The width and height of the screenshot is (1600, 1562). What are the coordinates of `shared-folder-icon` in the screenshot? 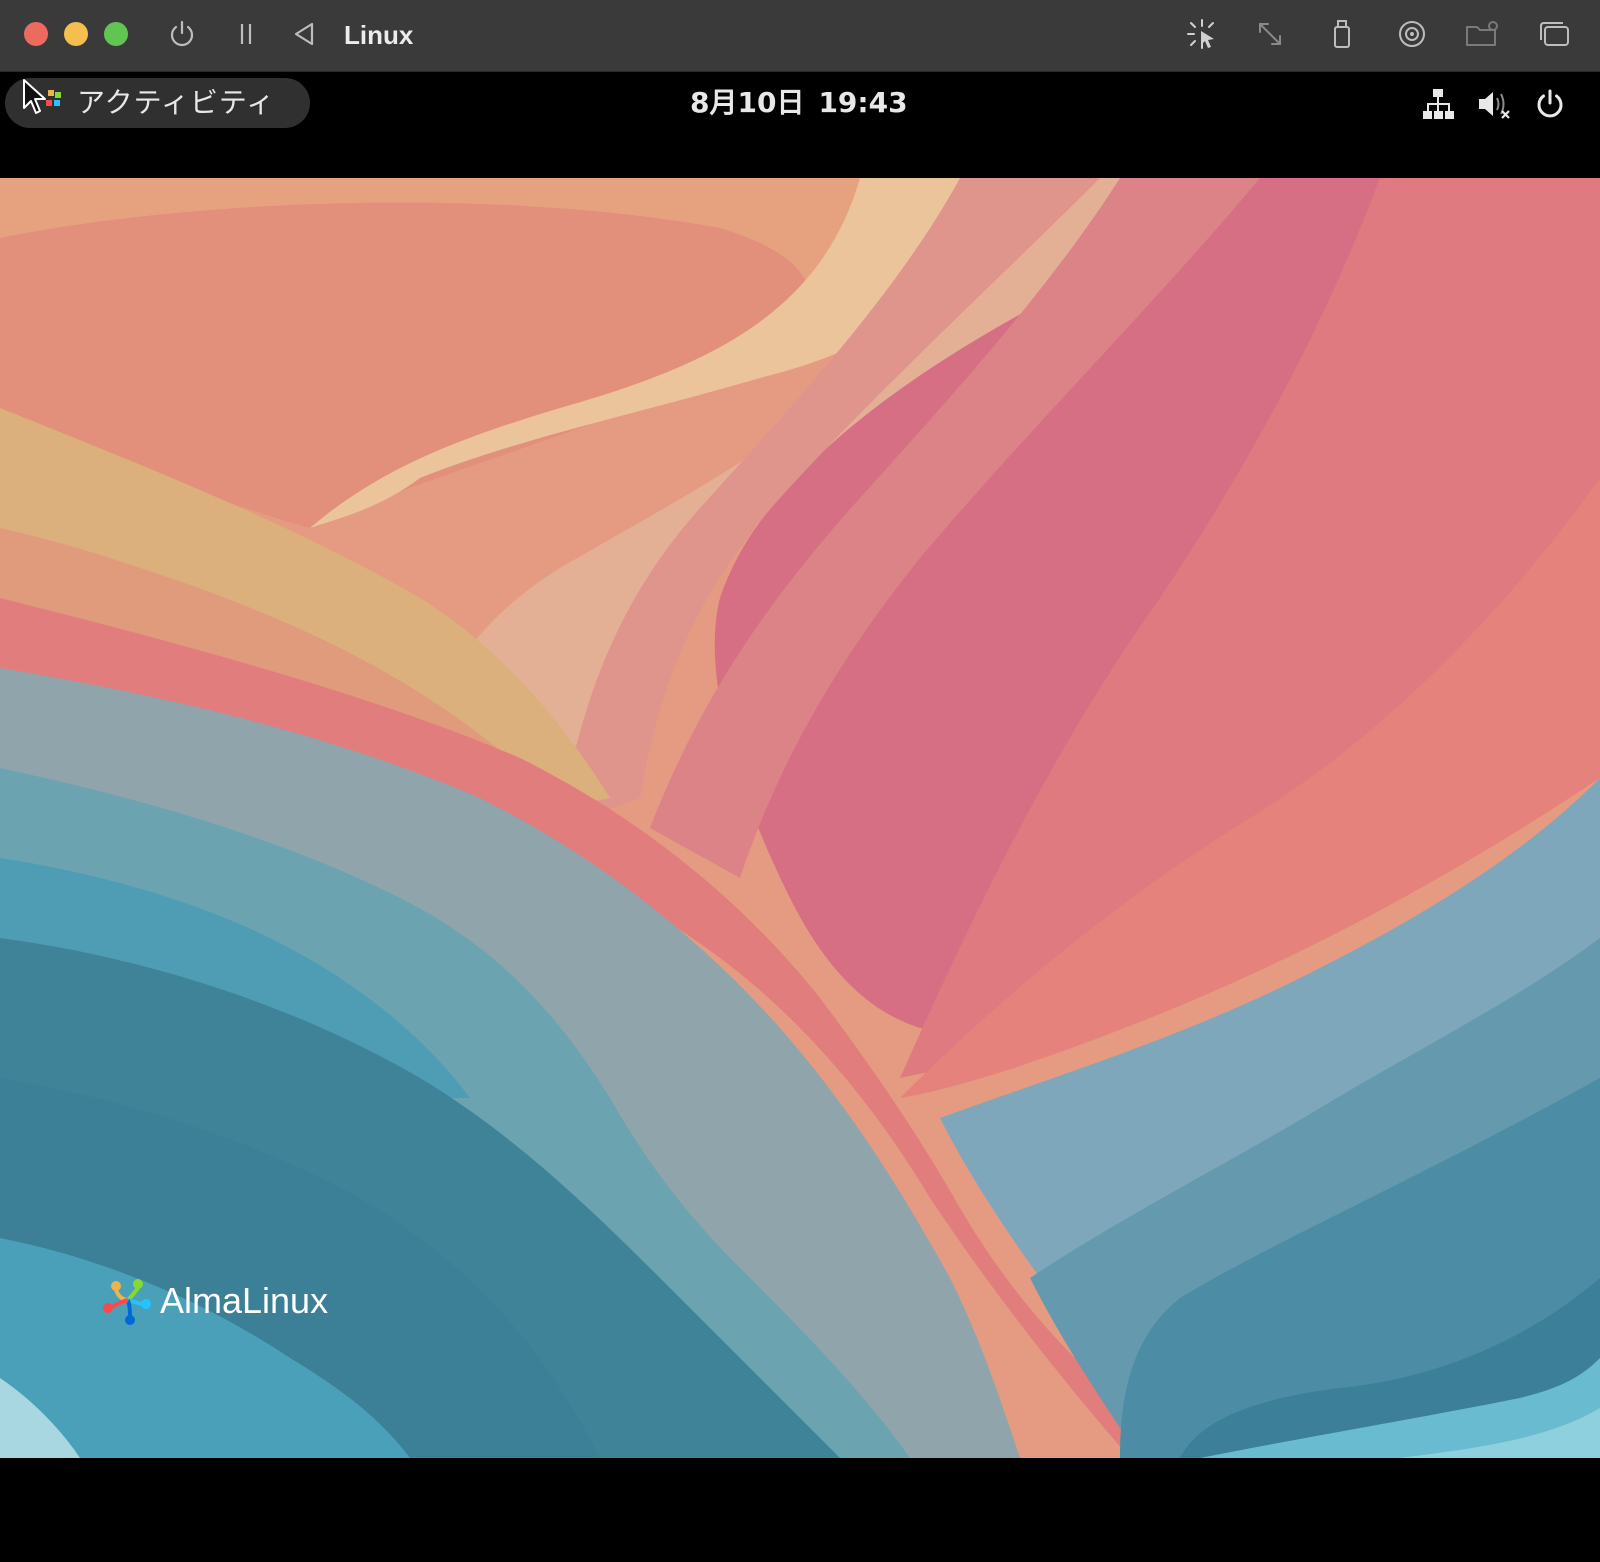 It's located at (1482, 34).